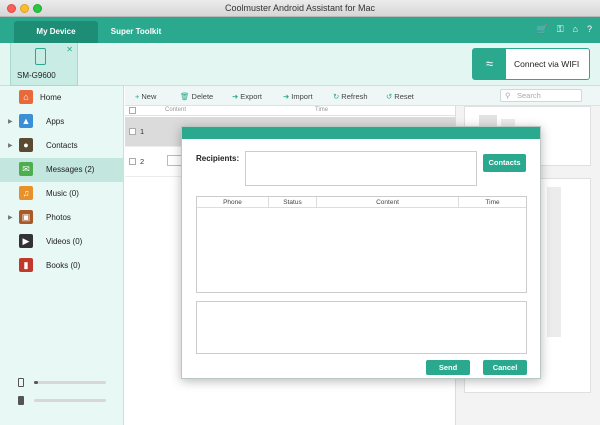 Image resolution: width=600 pixels, height=425 pixels. What do you see at coordinates (508, 95) in the screenshot?
I see `search-icon: ⚲` at bounding box center [508, 95].